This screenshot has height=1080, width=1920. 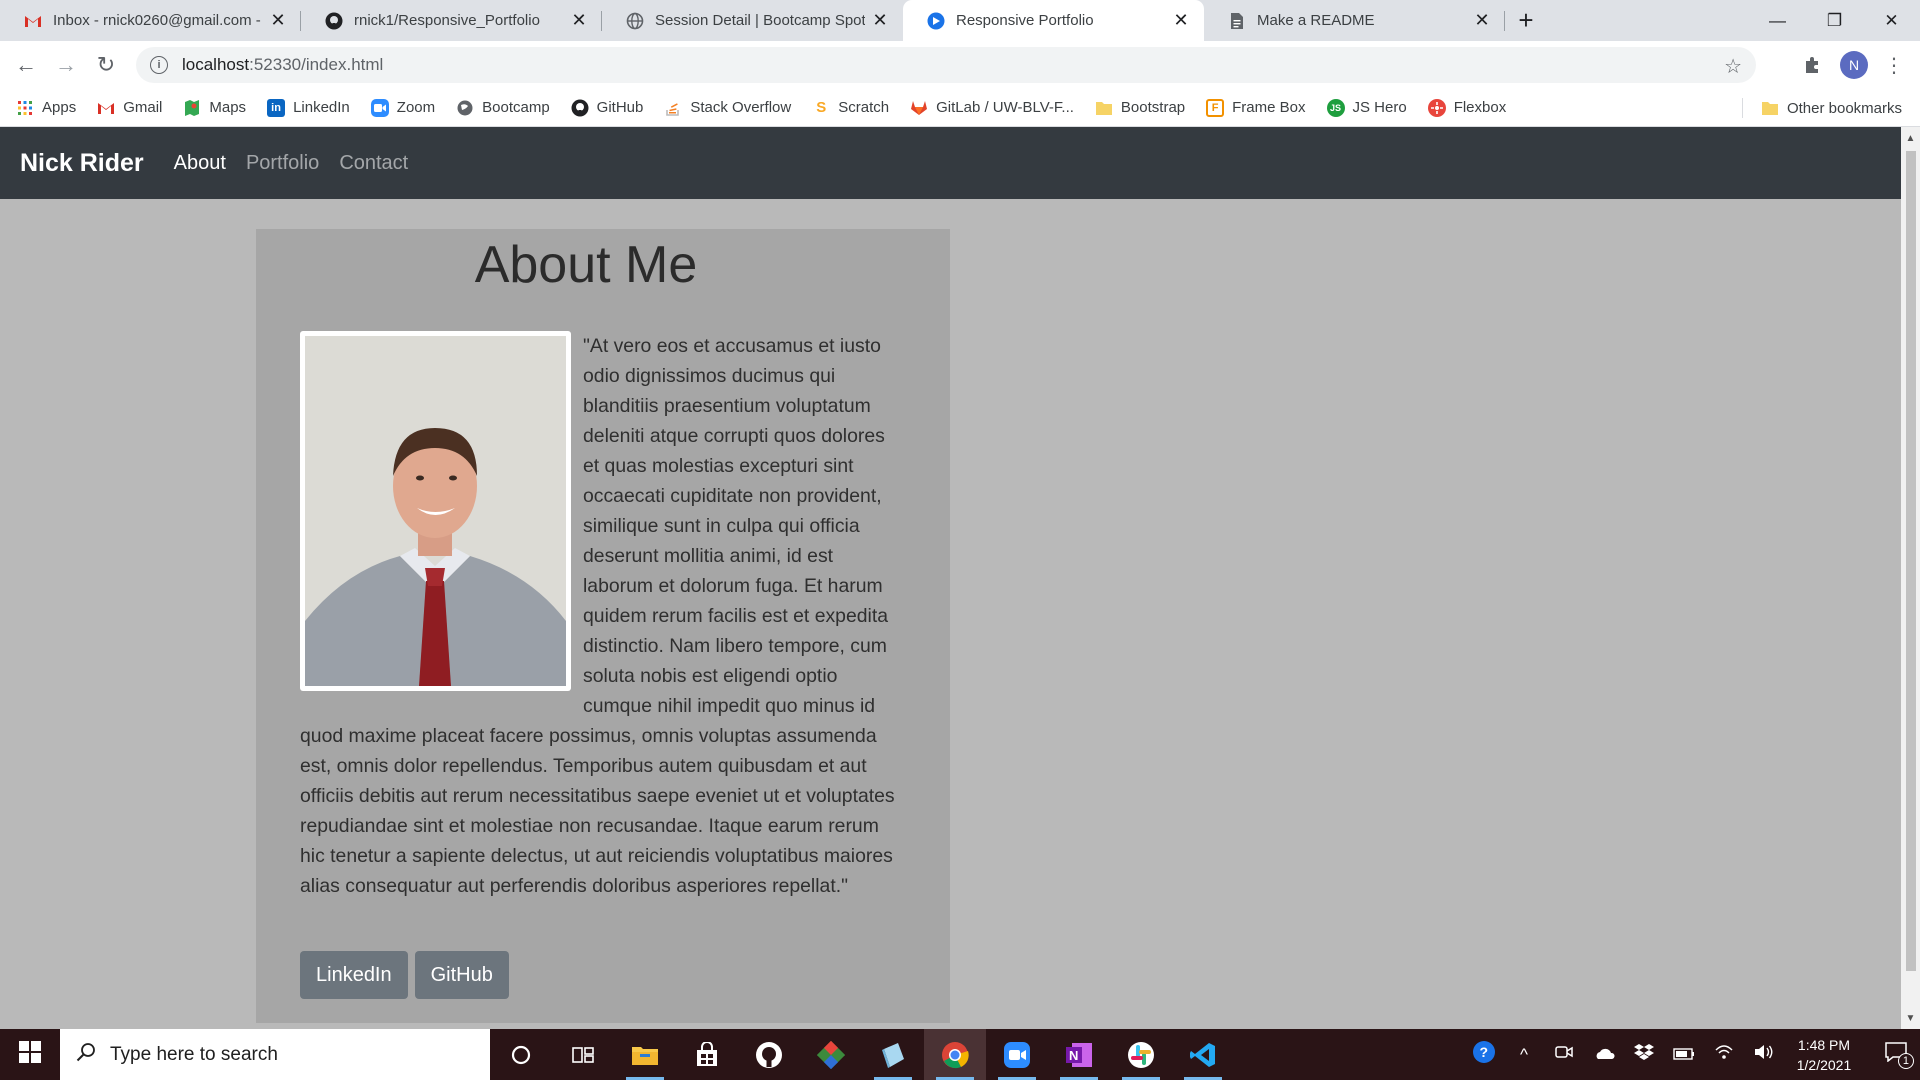 I want to click on bookmark-label: Other bookmarks, so click(x=1844, y=108).